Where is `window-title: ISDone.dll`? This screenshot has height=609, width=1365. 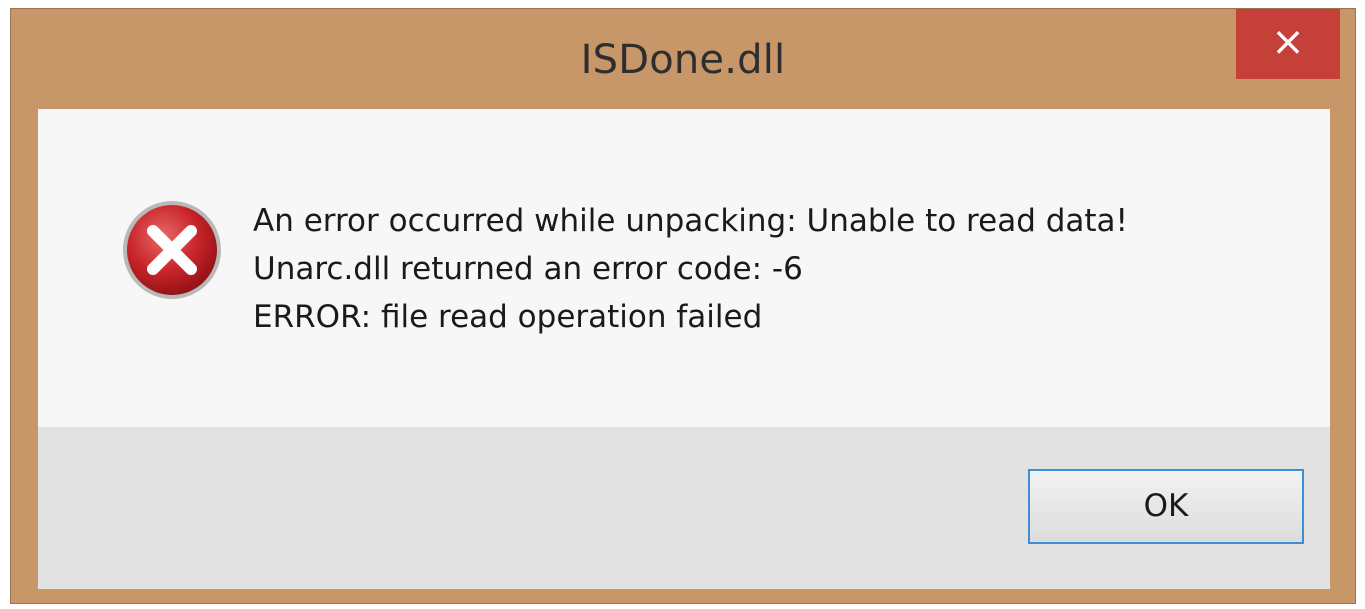
window-title: ISDone.dll is located at coordinates (683, 60).